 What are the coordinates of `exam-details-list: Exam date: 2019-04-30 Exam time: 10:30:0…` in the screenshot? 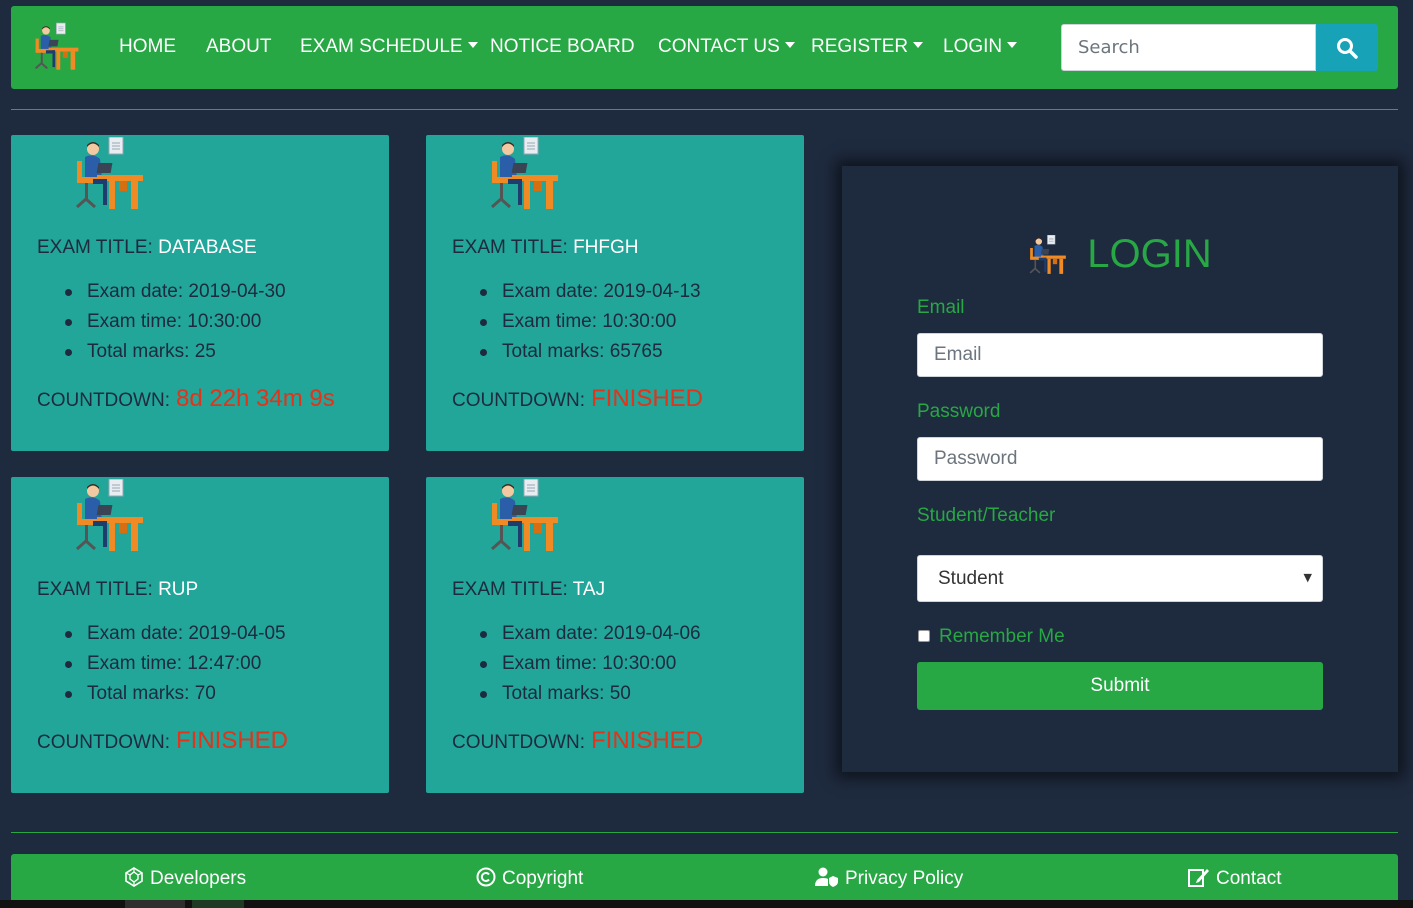 It's located at (175, 322).